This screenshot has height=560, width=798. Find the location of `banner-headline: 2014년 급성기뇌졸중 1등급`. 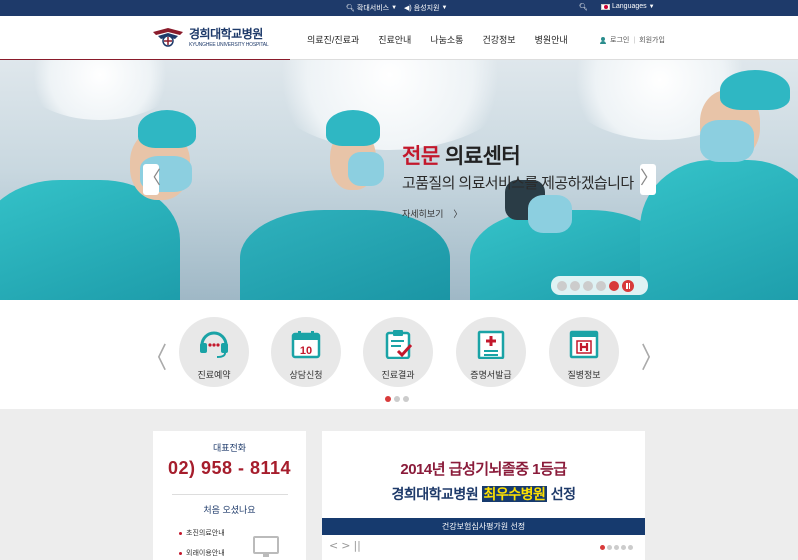

banner-headline: 2014년 급성기뇌졸중 1등급 is located at coordinates (483, 469).